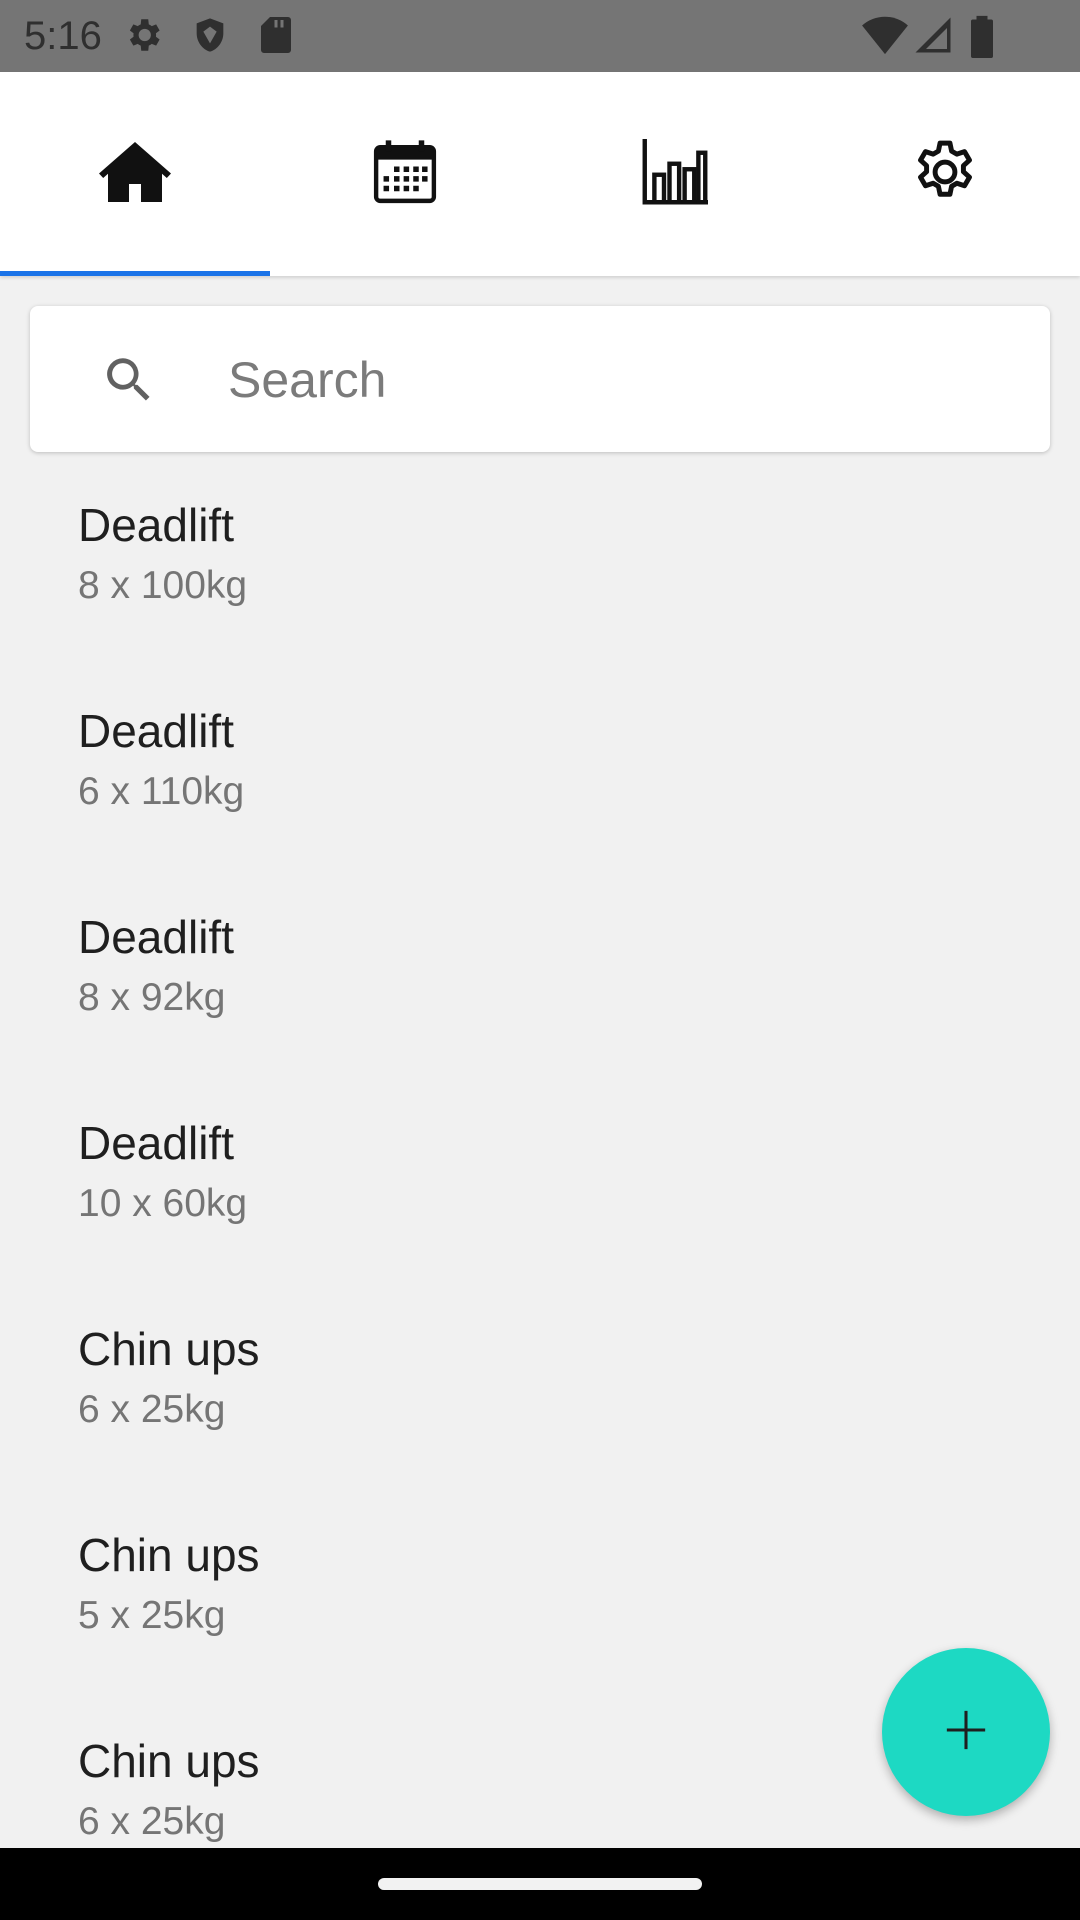  Describe the element at coordinates (152, 1615) in the screenshot. I see `item-subtitle: 5 x 25kg` at that location.